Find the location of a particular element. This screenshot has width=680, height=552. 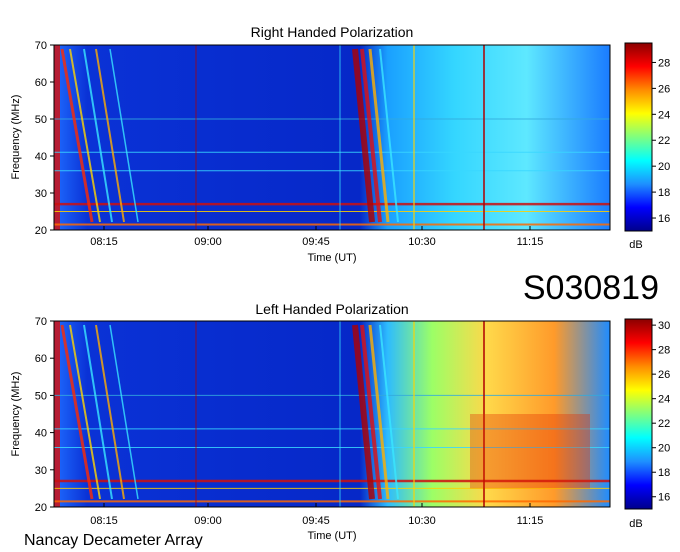

emission-region is located at coordinates (530, 451).